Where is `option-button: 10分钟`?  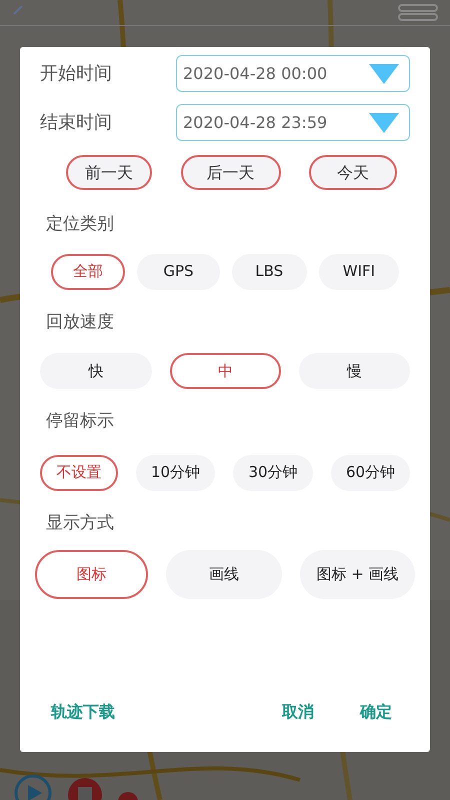
option-button: 10分钟 is located at coordinates (175, 472).